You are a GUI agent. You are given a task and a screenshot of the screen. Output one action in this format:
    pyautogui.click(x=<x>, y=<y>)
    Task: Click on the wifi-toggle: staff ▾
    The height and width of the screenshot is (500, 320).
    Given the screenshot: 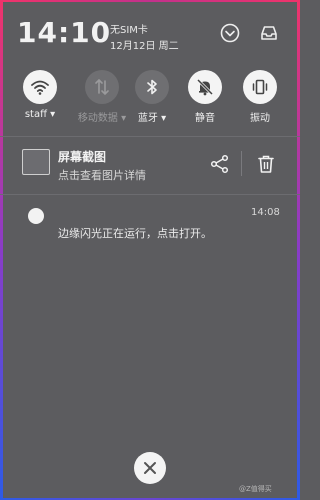 What is the action you would take?
    pyautogui.click(x=40, y=95)
    